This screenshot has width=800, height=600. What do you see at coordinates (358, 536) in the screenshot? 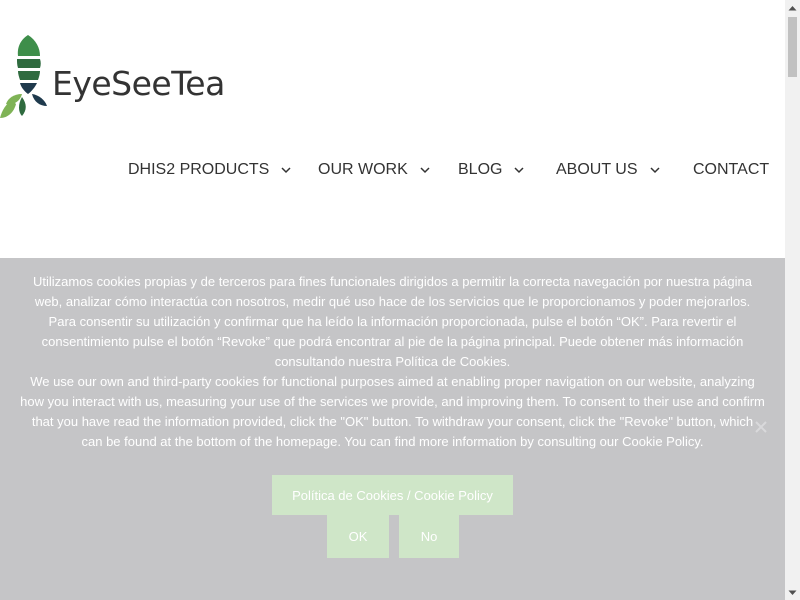
I see `cookie-ok-button: OK` at bounding box center [358, 536].